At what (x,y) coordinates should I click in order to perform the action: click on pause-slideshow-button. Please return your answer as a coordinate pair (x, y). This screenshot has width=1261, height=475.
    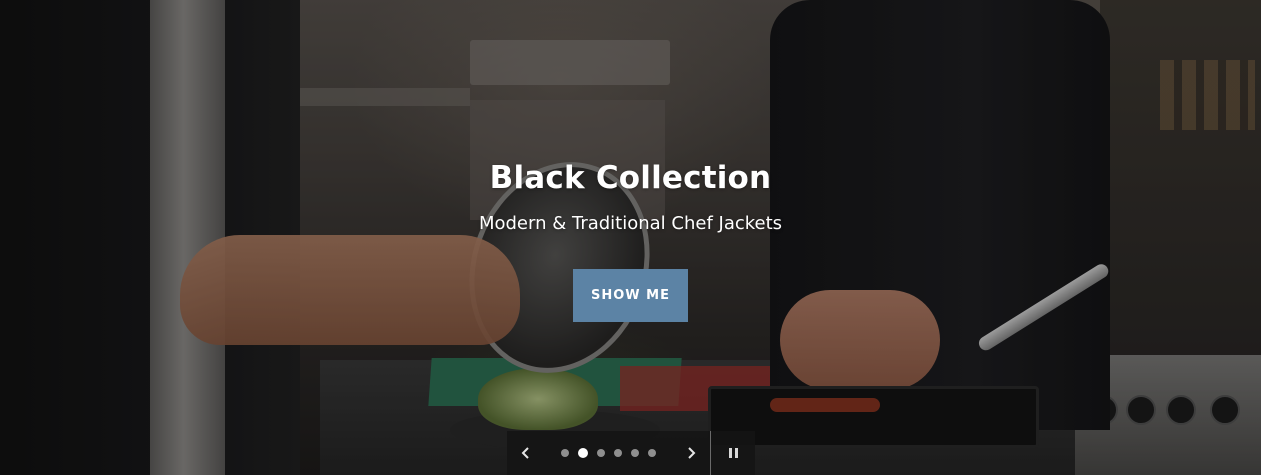
    Looking at the image, I should click on (733, 453).